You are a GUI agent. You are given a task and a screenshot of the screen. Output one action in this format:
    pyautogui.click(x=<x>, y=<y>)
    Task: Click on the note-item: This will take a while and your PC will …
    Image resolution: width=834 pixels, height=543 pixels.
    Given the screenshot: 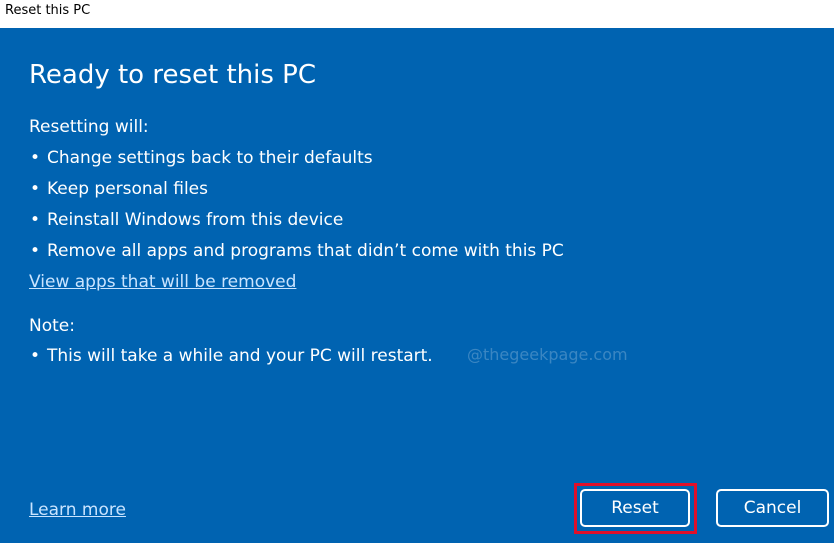 What is the action you would take?
    pyautogui.click(x=240, y=356)
    